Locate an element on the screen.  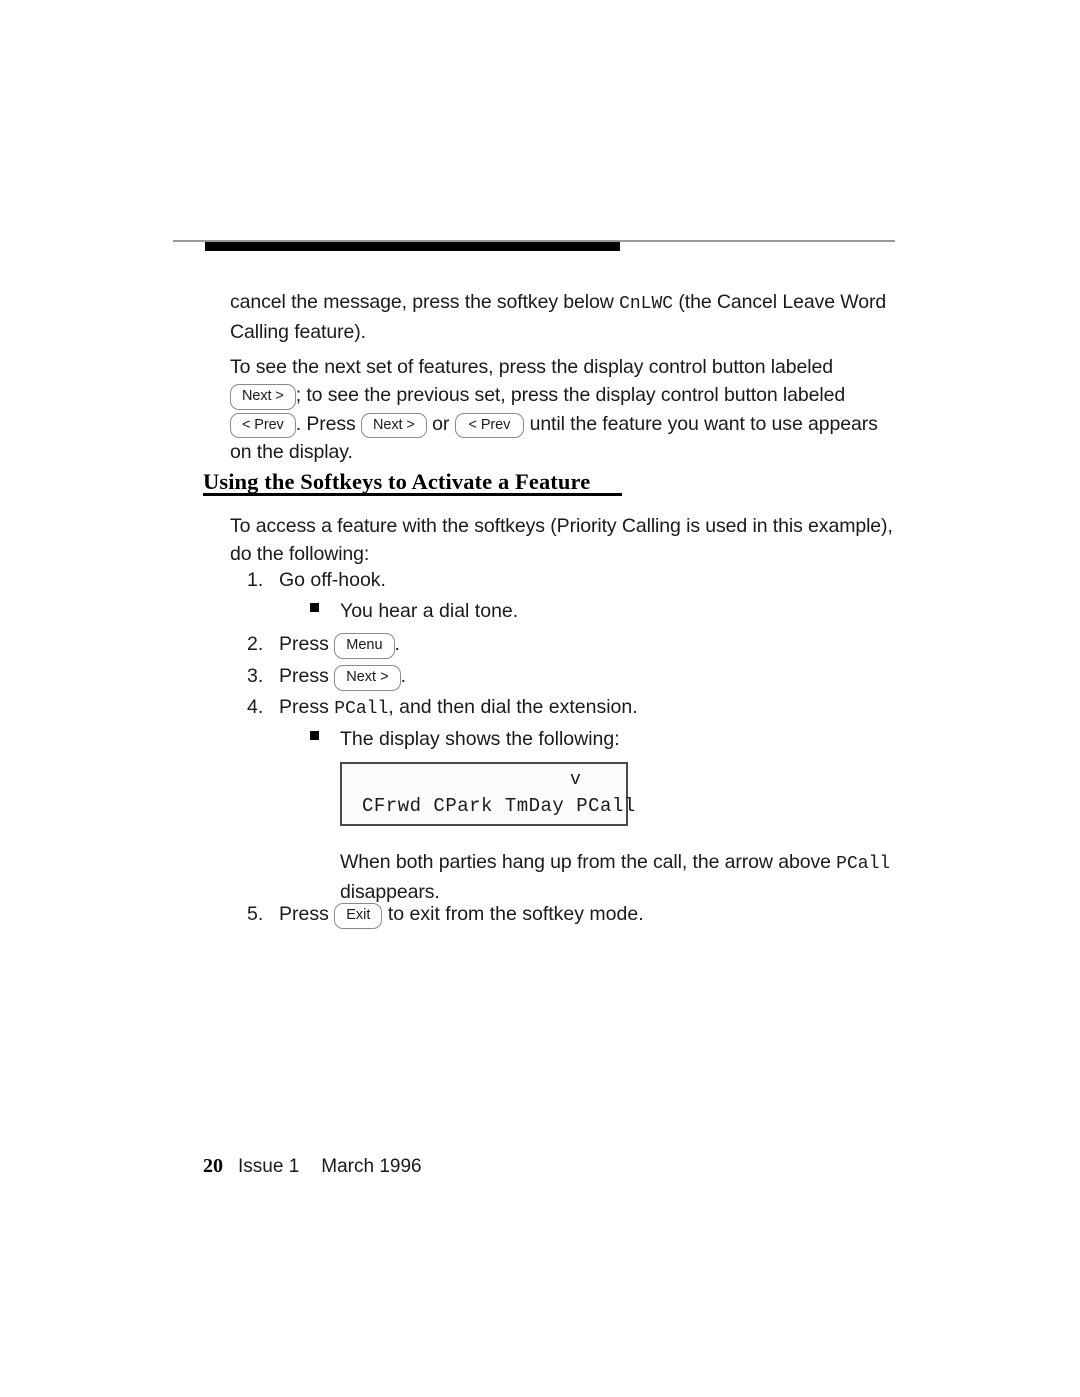
page-title: Using the Softkeys to Activate a Feature is located at coordinates (397, 481).